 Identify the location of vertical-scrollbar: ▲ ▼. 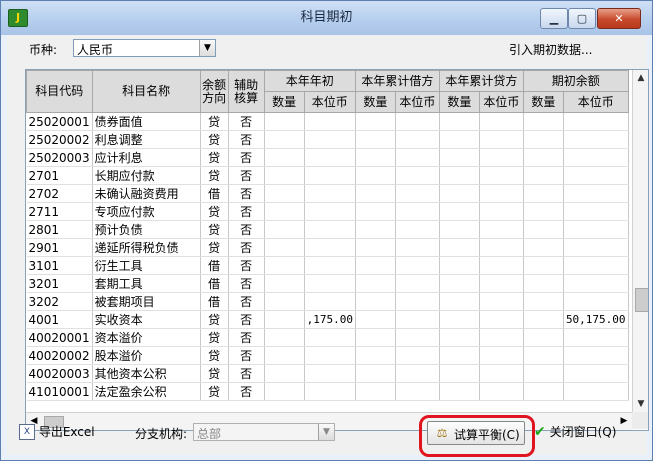
(640, 241).